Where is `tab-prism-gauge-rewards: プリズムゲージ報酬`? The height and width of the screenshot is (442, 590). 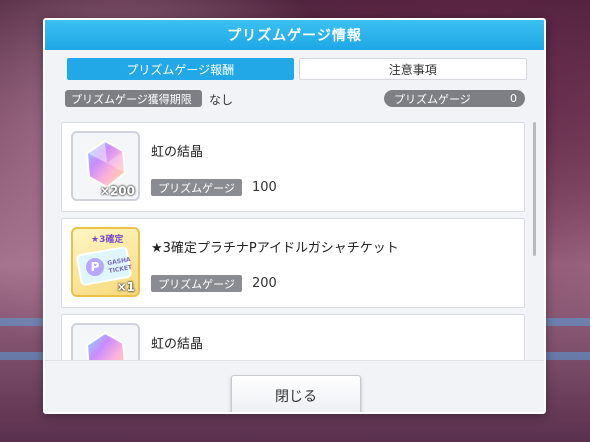 tab-prism-gauge-rewards: プリズムゲージ報酬 is located at coordinates (180, 69).